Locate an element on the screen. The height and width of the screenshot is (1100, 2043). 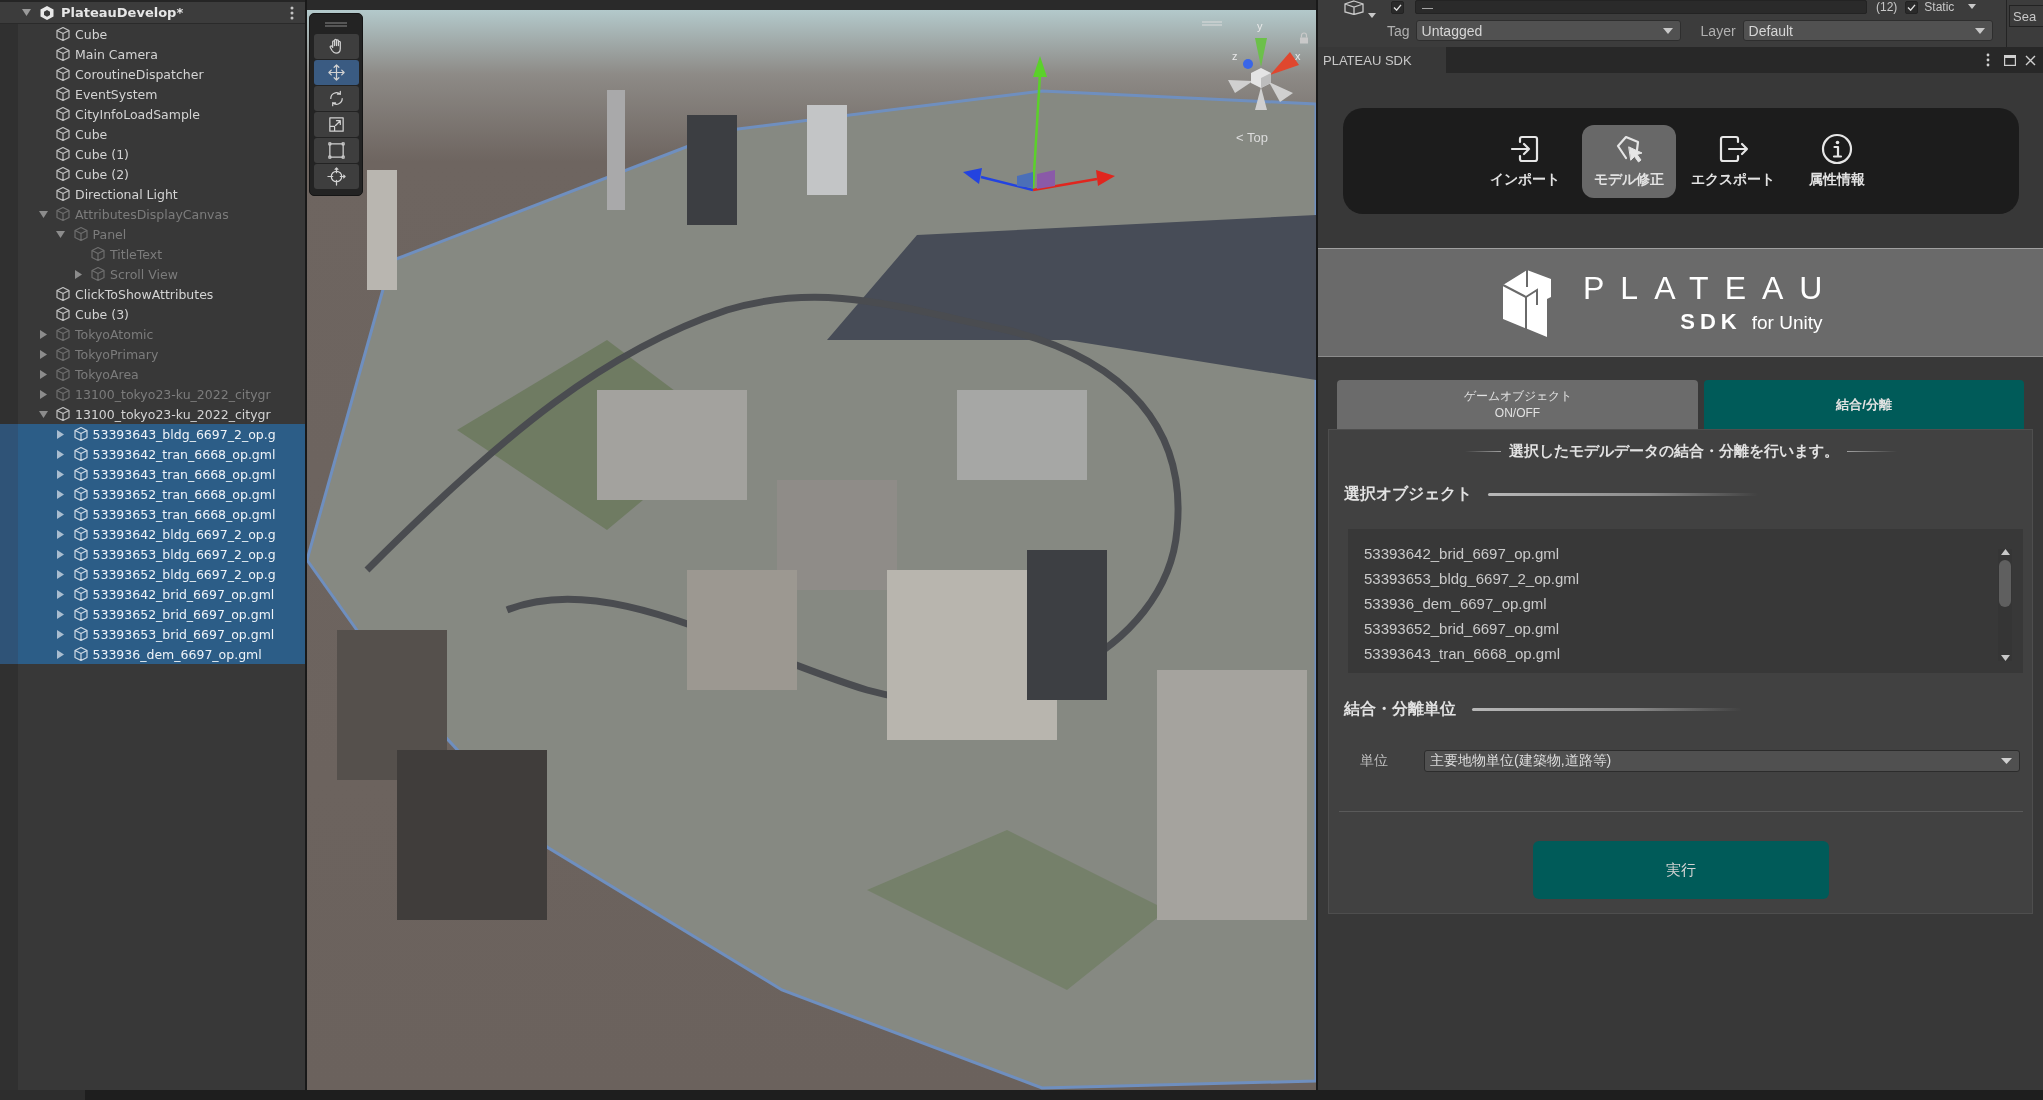
toolbar-button: インポート is located at coordinates (1525, 161).